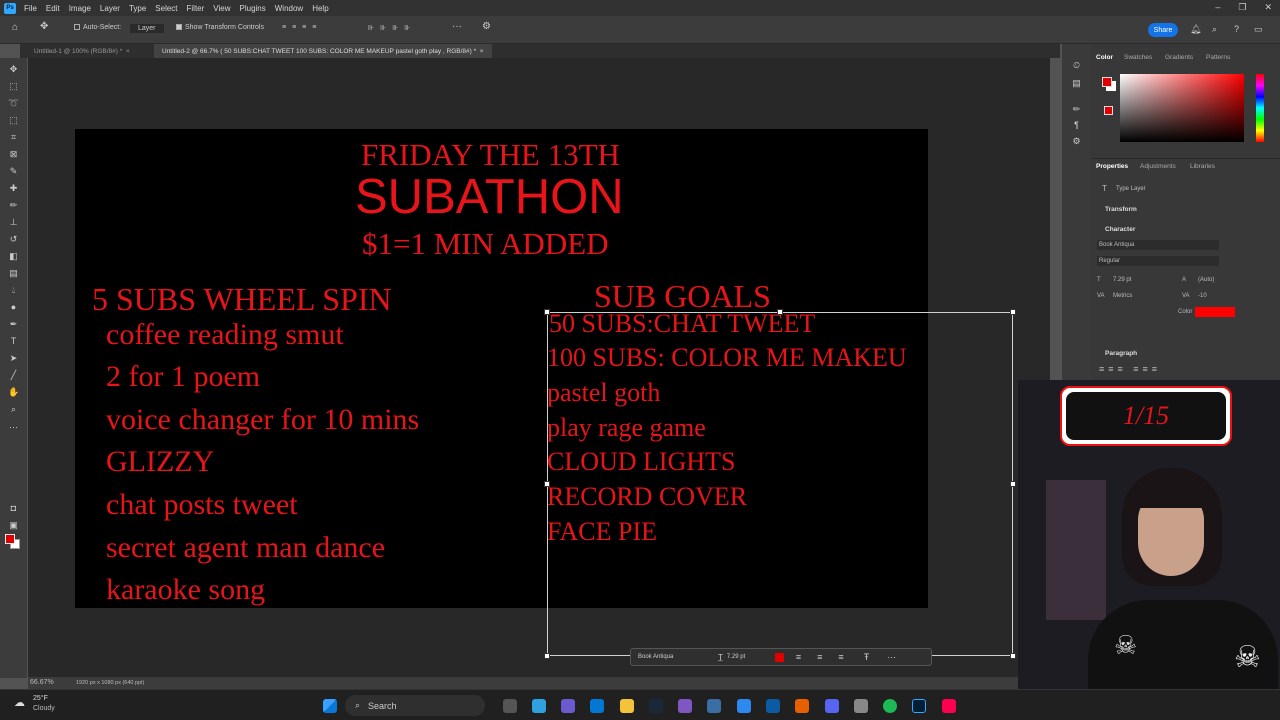 The width and height of the screenshot is (1280, 720). I want to click on dodge-tool-icon: ●, so click(13, 307).